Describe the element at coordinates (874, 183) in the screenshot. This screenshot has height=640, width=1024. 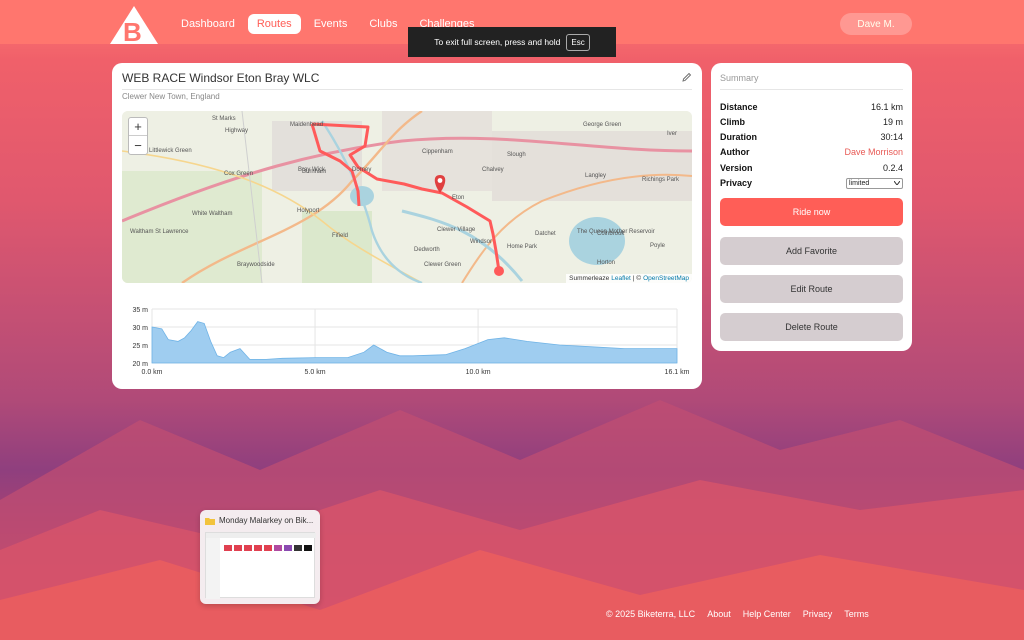
I see `privacy-select: limited` at that location.